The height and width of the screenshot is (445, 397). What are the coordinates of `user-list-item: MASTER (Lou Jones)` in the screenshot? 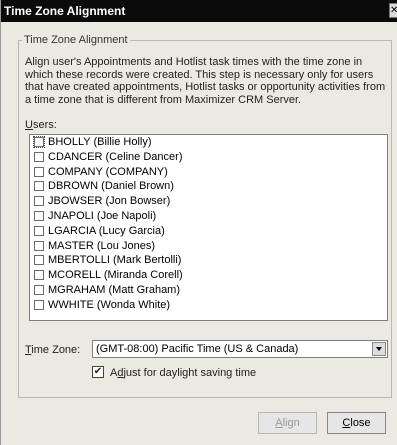 It's located at (208, 246).